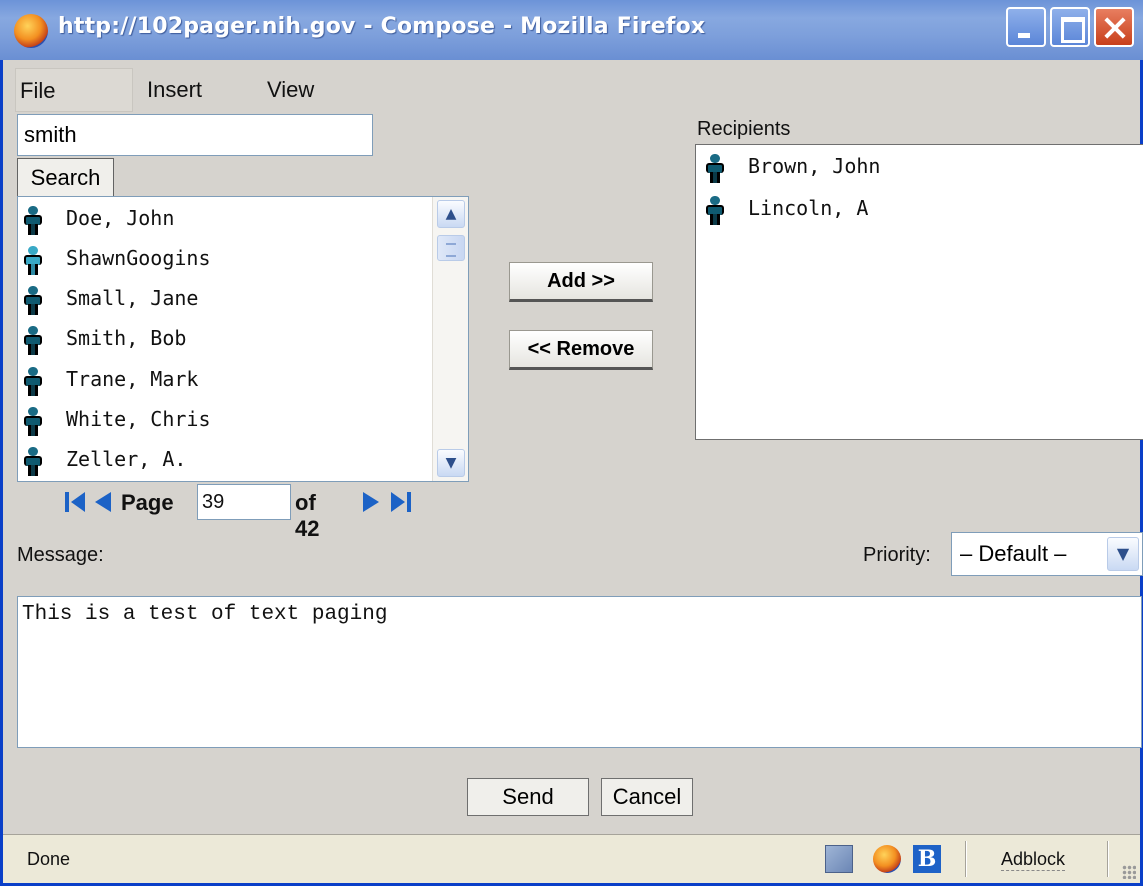 This screenshot has width=1143, height=886. I want to click on adblock-label: Adblock, so click(1033, 860).